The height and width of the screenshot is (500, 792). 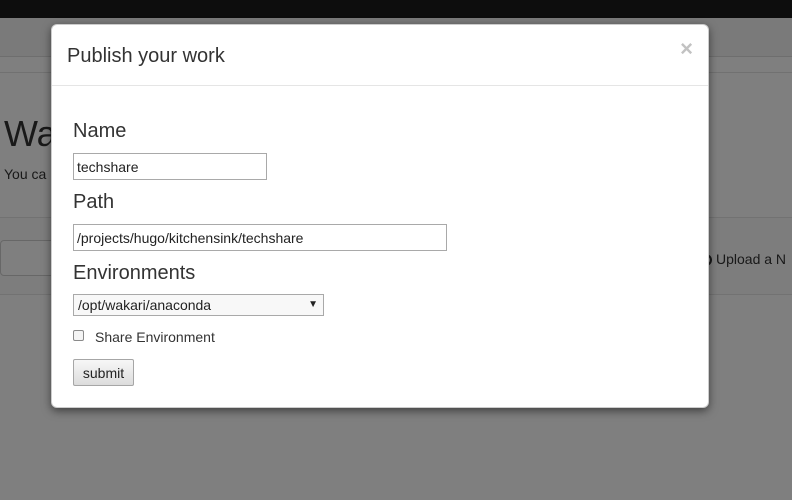 What do you see at coordinates (145, 305) in the screenshot?
I see `environment-selected-value: /opt/wakari/anaconda` at bounding box center [145, 305].